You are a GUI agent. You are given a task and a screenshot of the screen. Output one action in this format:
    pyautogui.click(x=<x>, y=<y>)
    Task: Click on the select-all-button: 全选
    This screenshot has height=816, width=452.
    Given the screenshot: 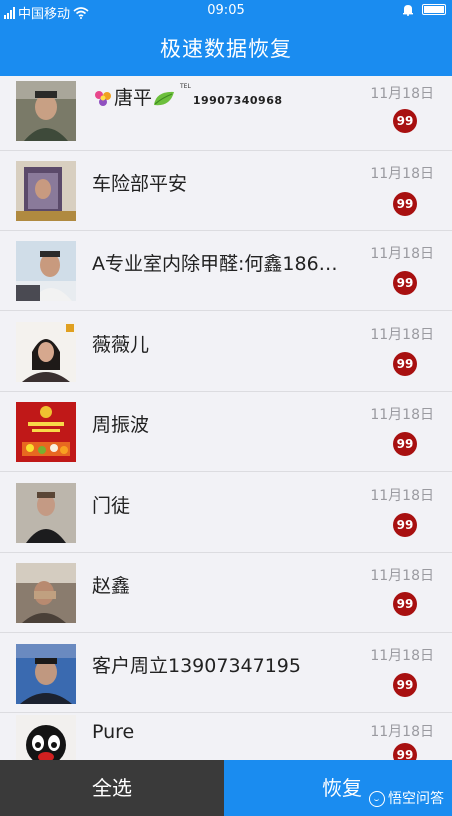 What is the action you would take?
    pyautogui.click(x=112, y=788)
    